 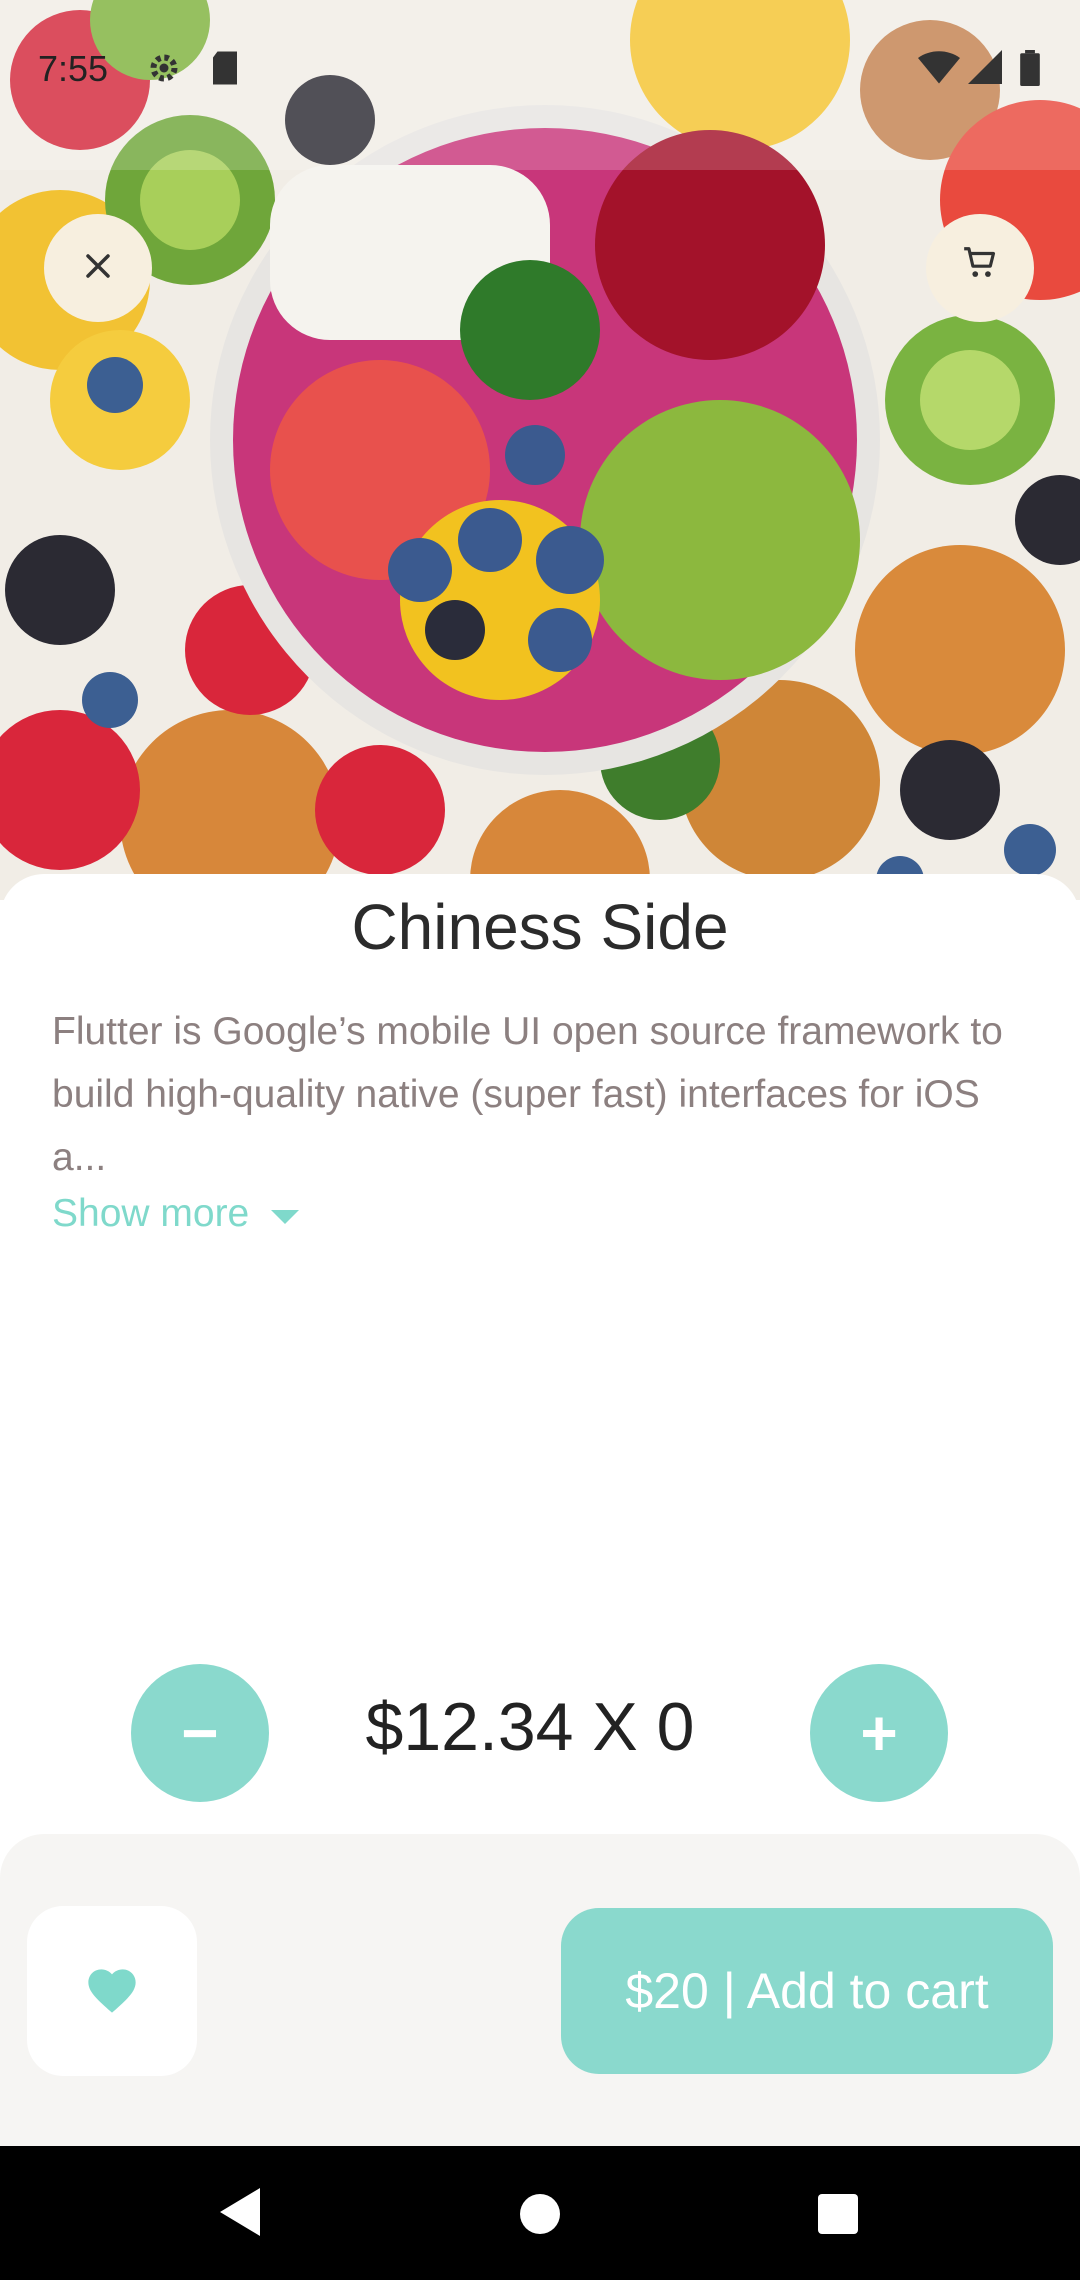 What do you see at coordinates (225, 72) in the screenshot?
I see `sd-card-icon` at bounding box center [225, 72].